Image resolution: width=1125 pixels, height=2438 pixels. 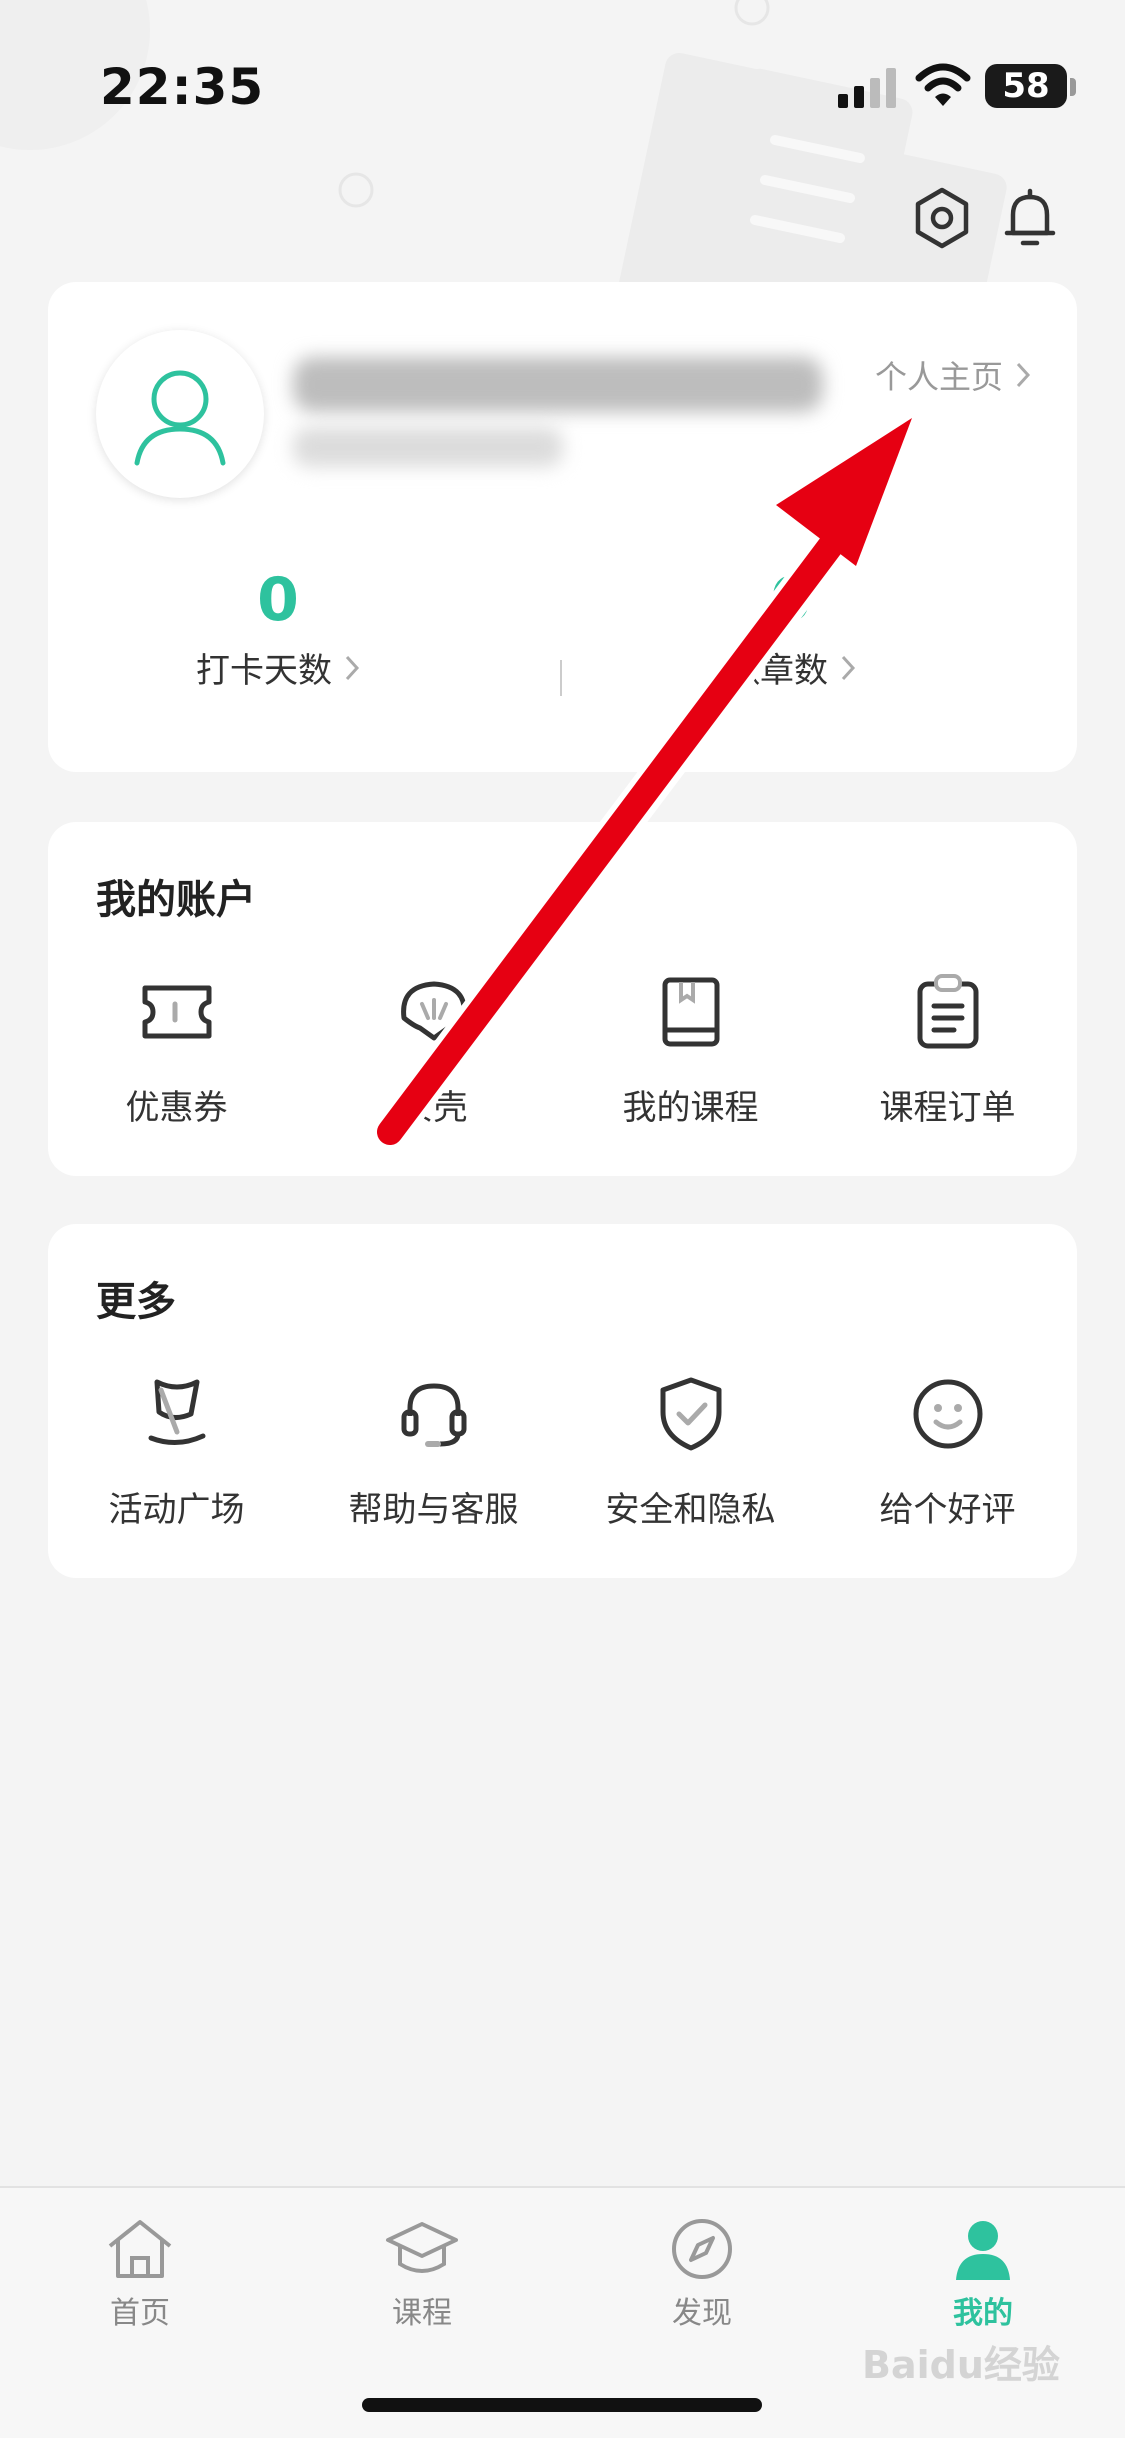 What do you see at coordinates (176, 1050) in the screenshot?
I see `coupon-item: 优惠券` at bounding box center [176, 1050].